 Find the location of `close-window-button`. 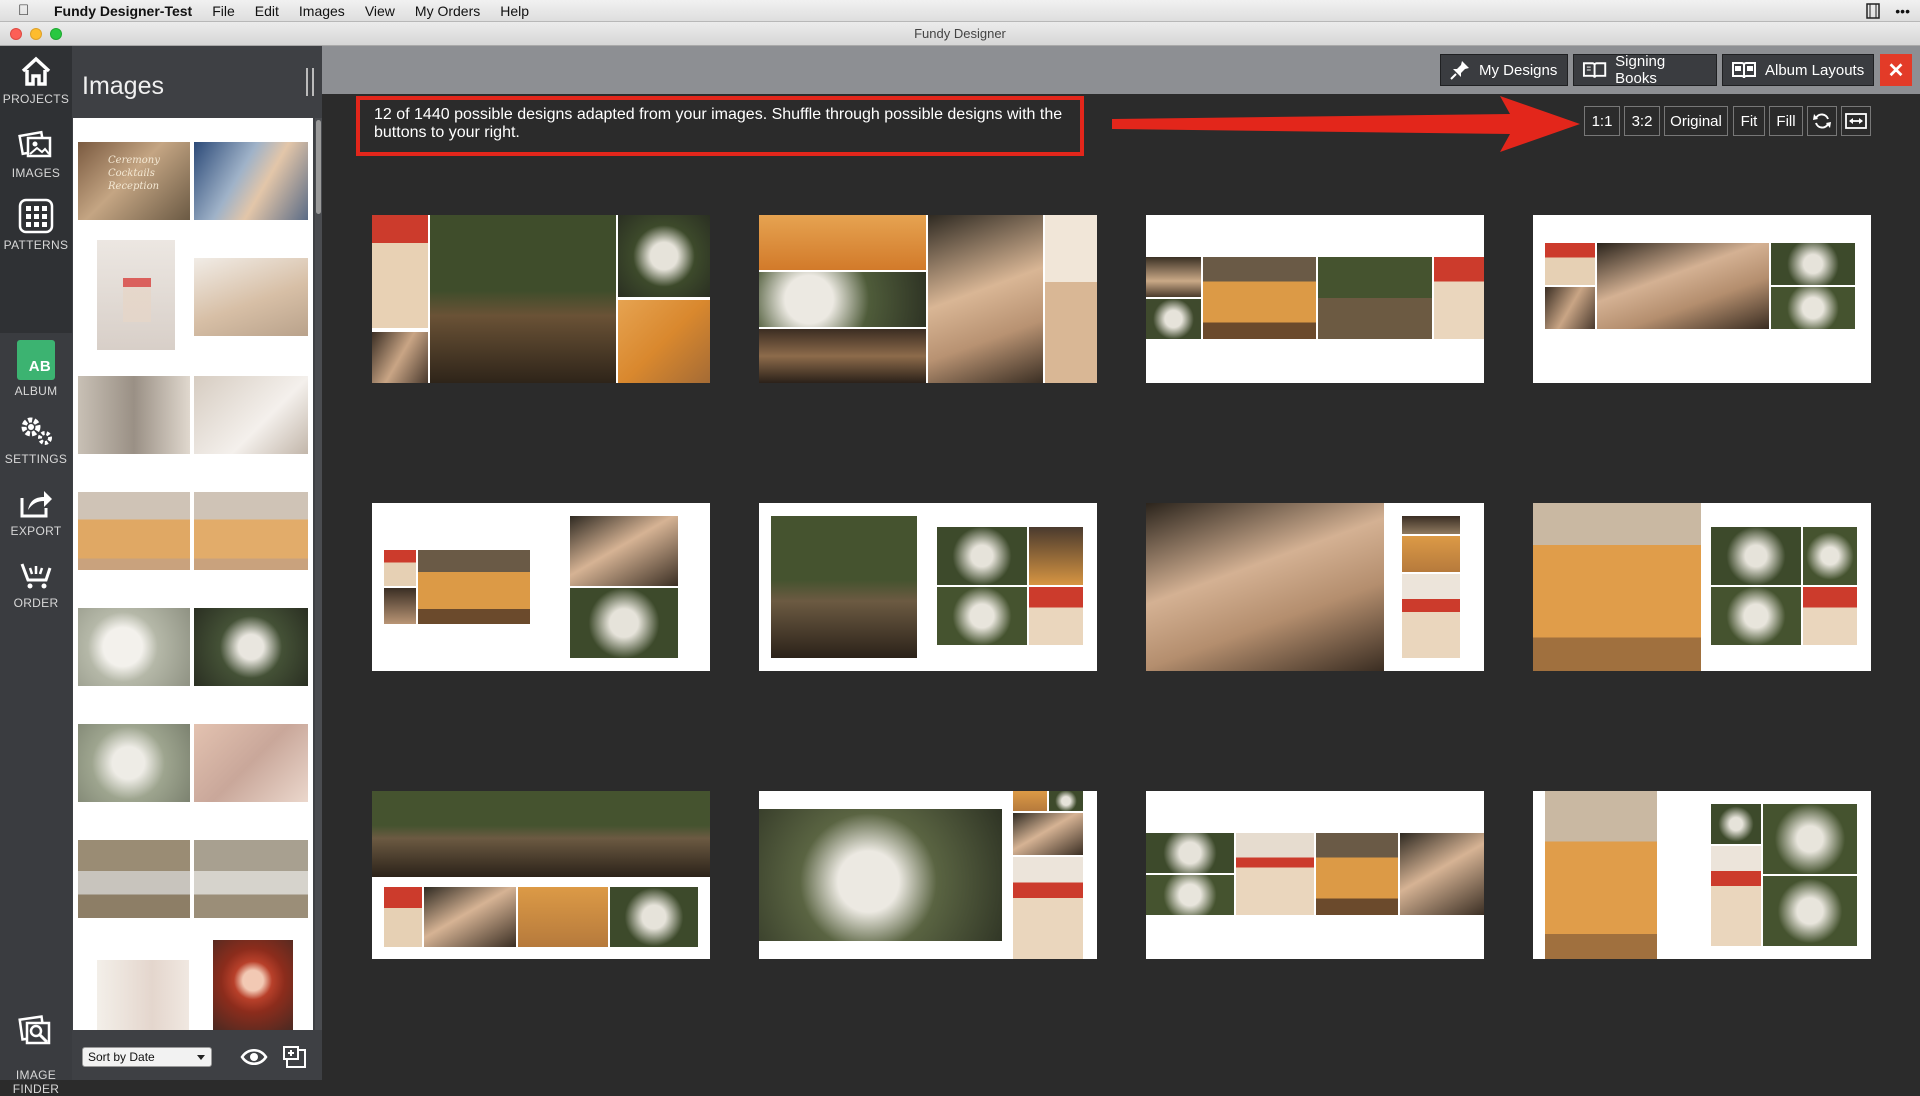

close-window-button is located at coordinates (16, 34).